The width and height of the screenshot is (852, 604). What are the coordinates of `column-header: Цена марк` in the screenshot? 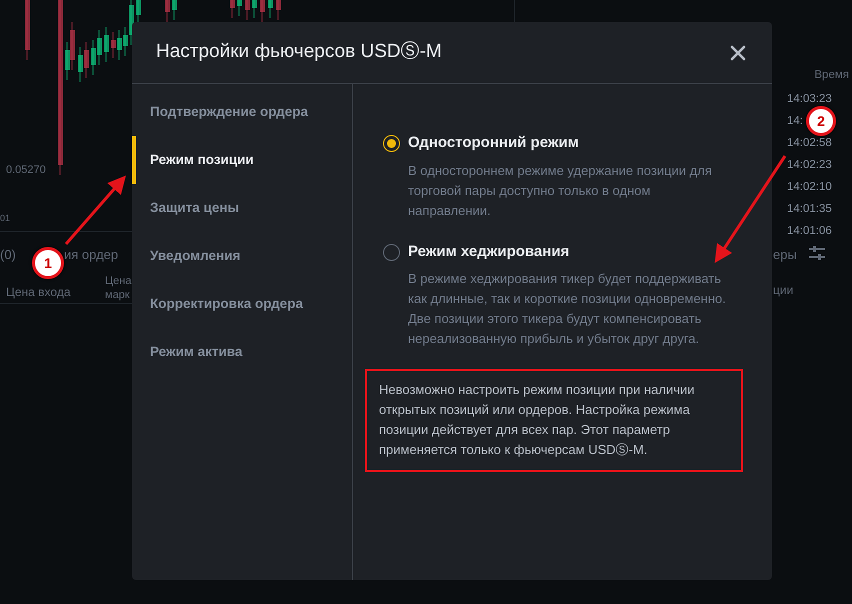 It's located at (118, 288).